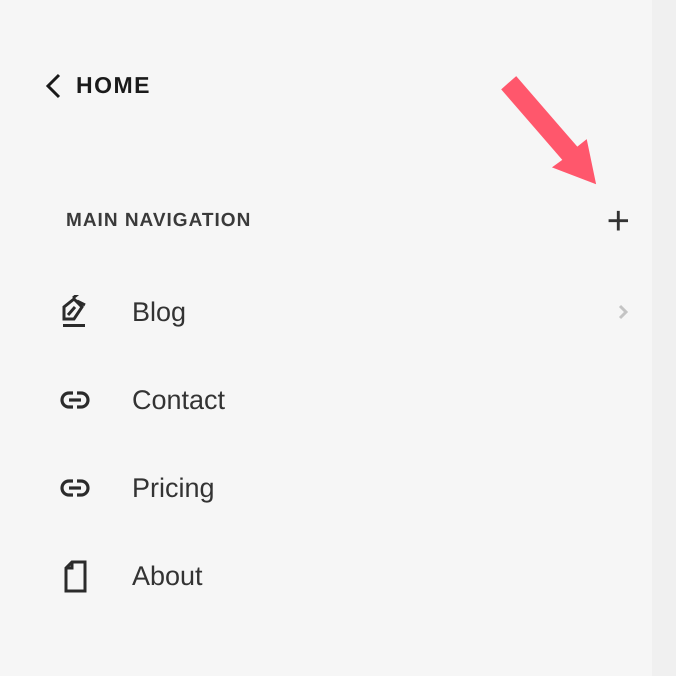 Image resolution: width=676 pixels, height=676 pixels. What do you see at coordinates (344, 576) in the screenshot?
I see `navigation-item: About` at bounding box center [344, 576].